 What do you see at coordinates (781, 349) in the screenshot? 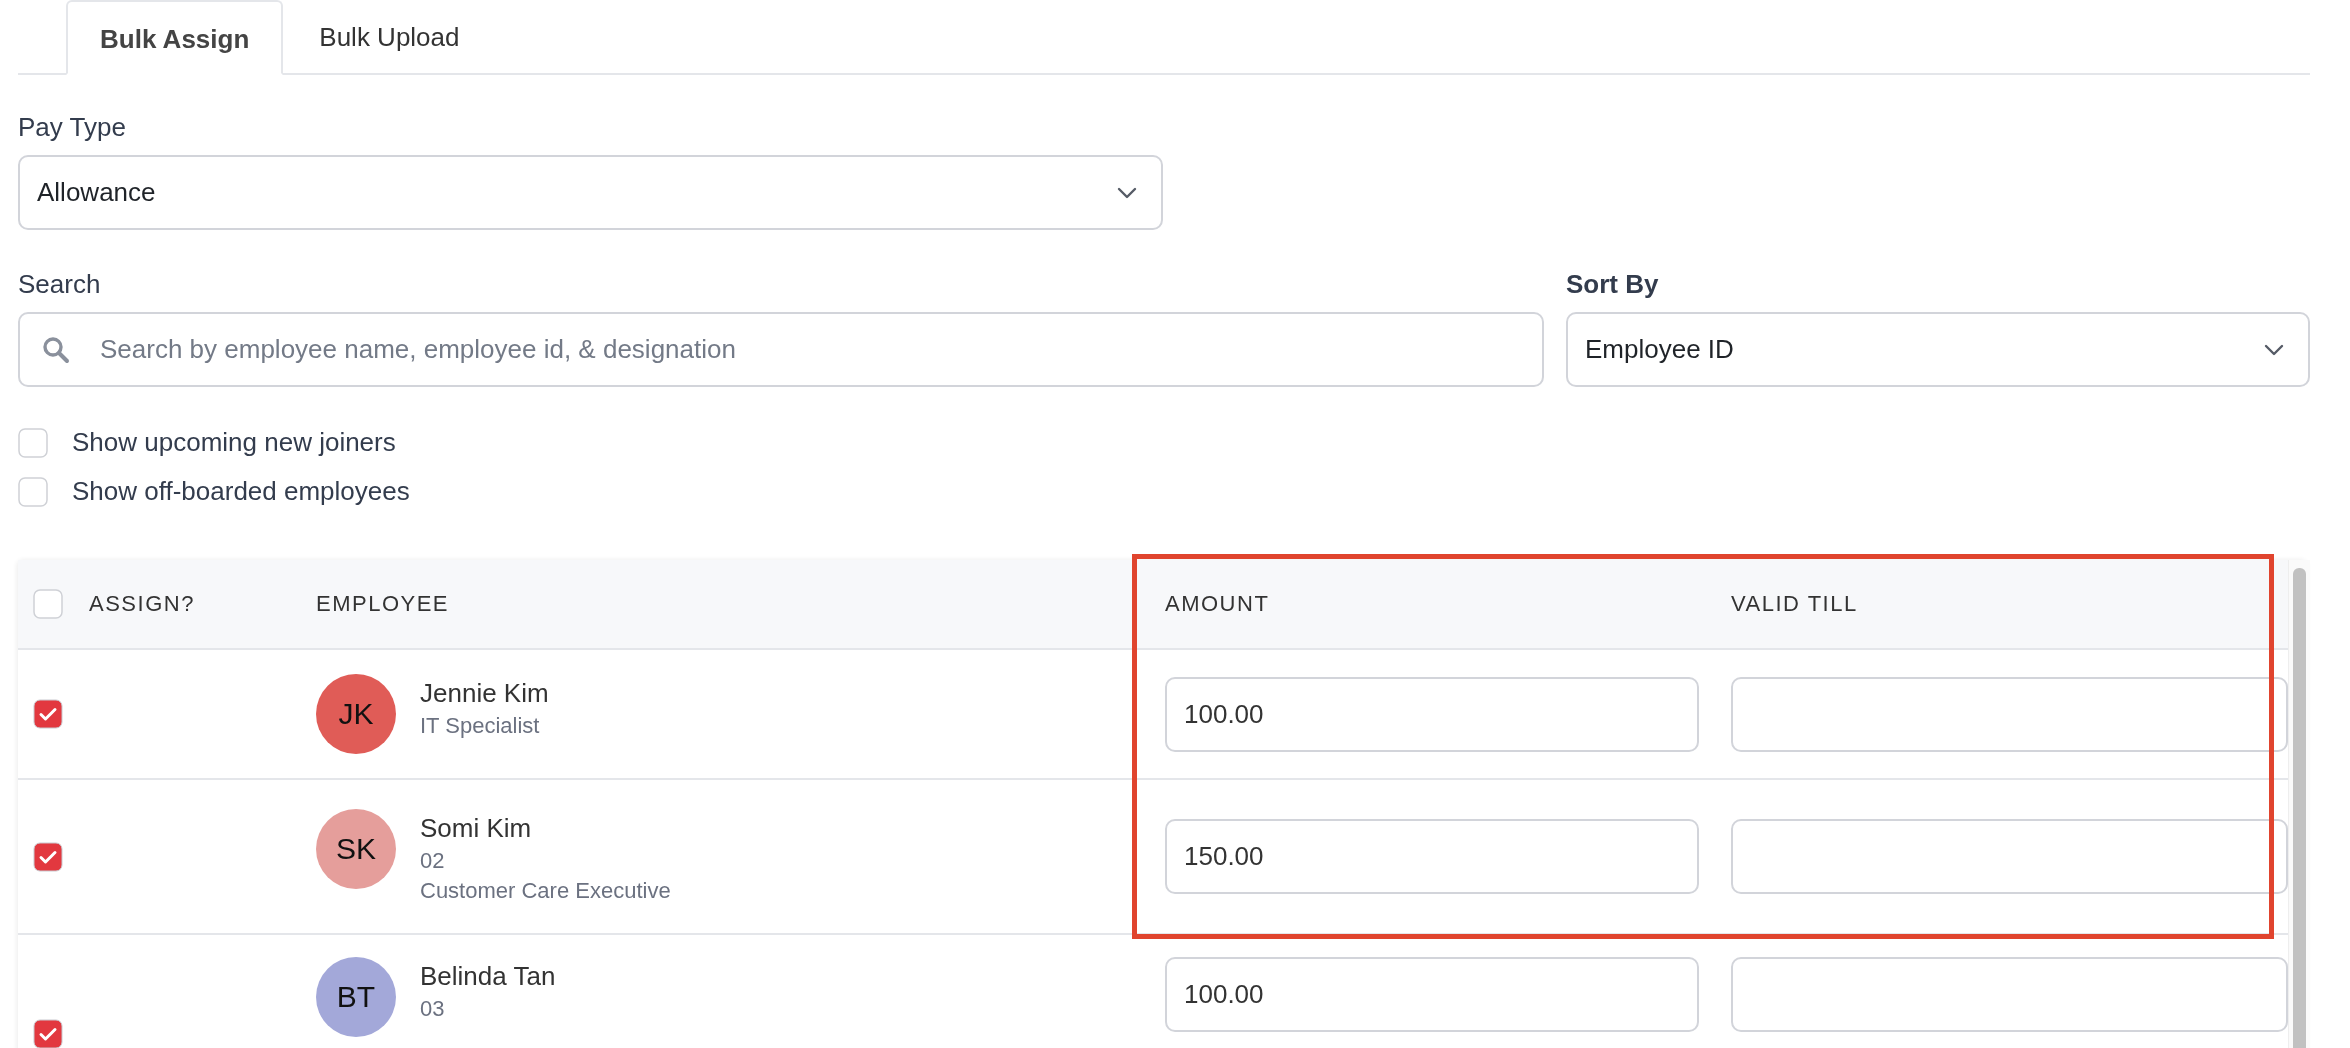
I see `search-field: Search by employee name, employee id, & designation` at bounding box center [781, 349].